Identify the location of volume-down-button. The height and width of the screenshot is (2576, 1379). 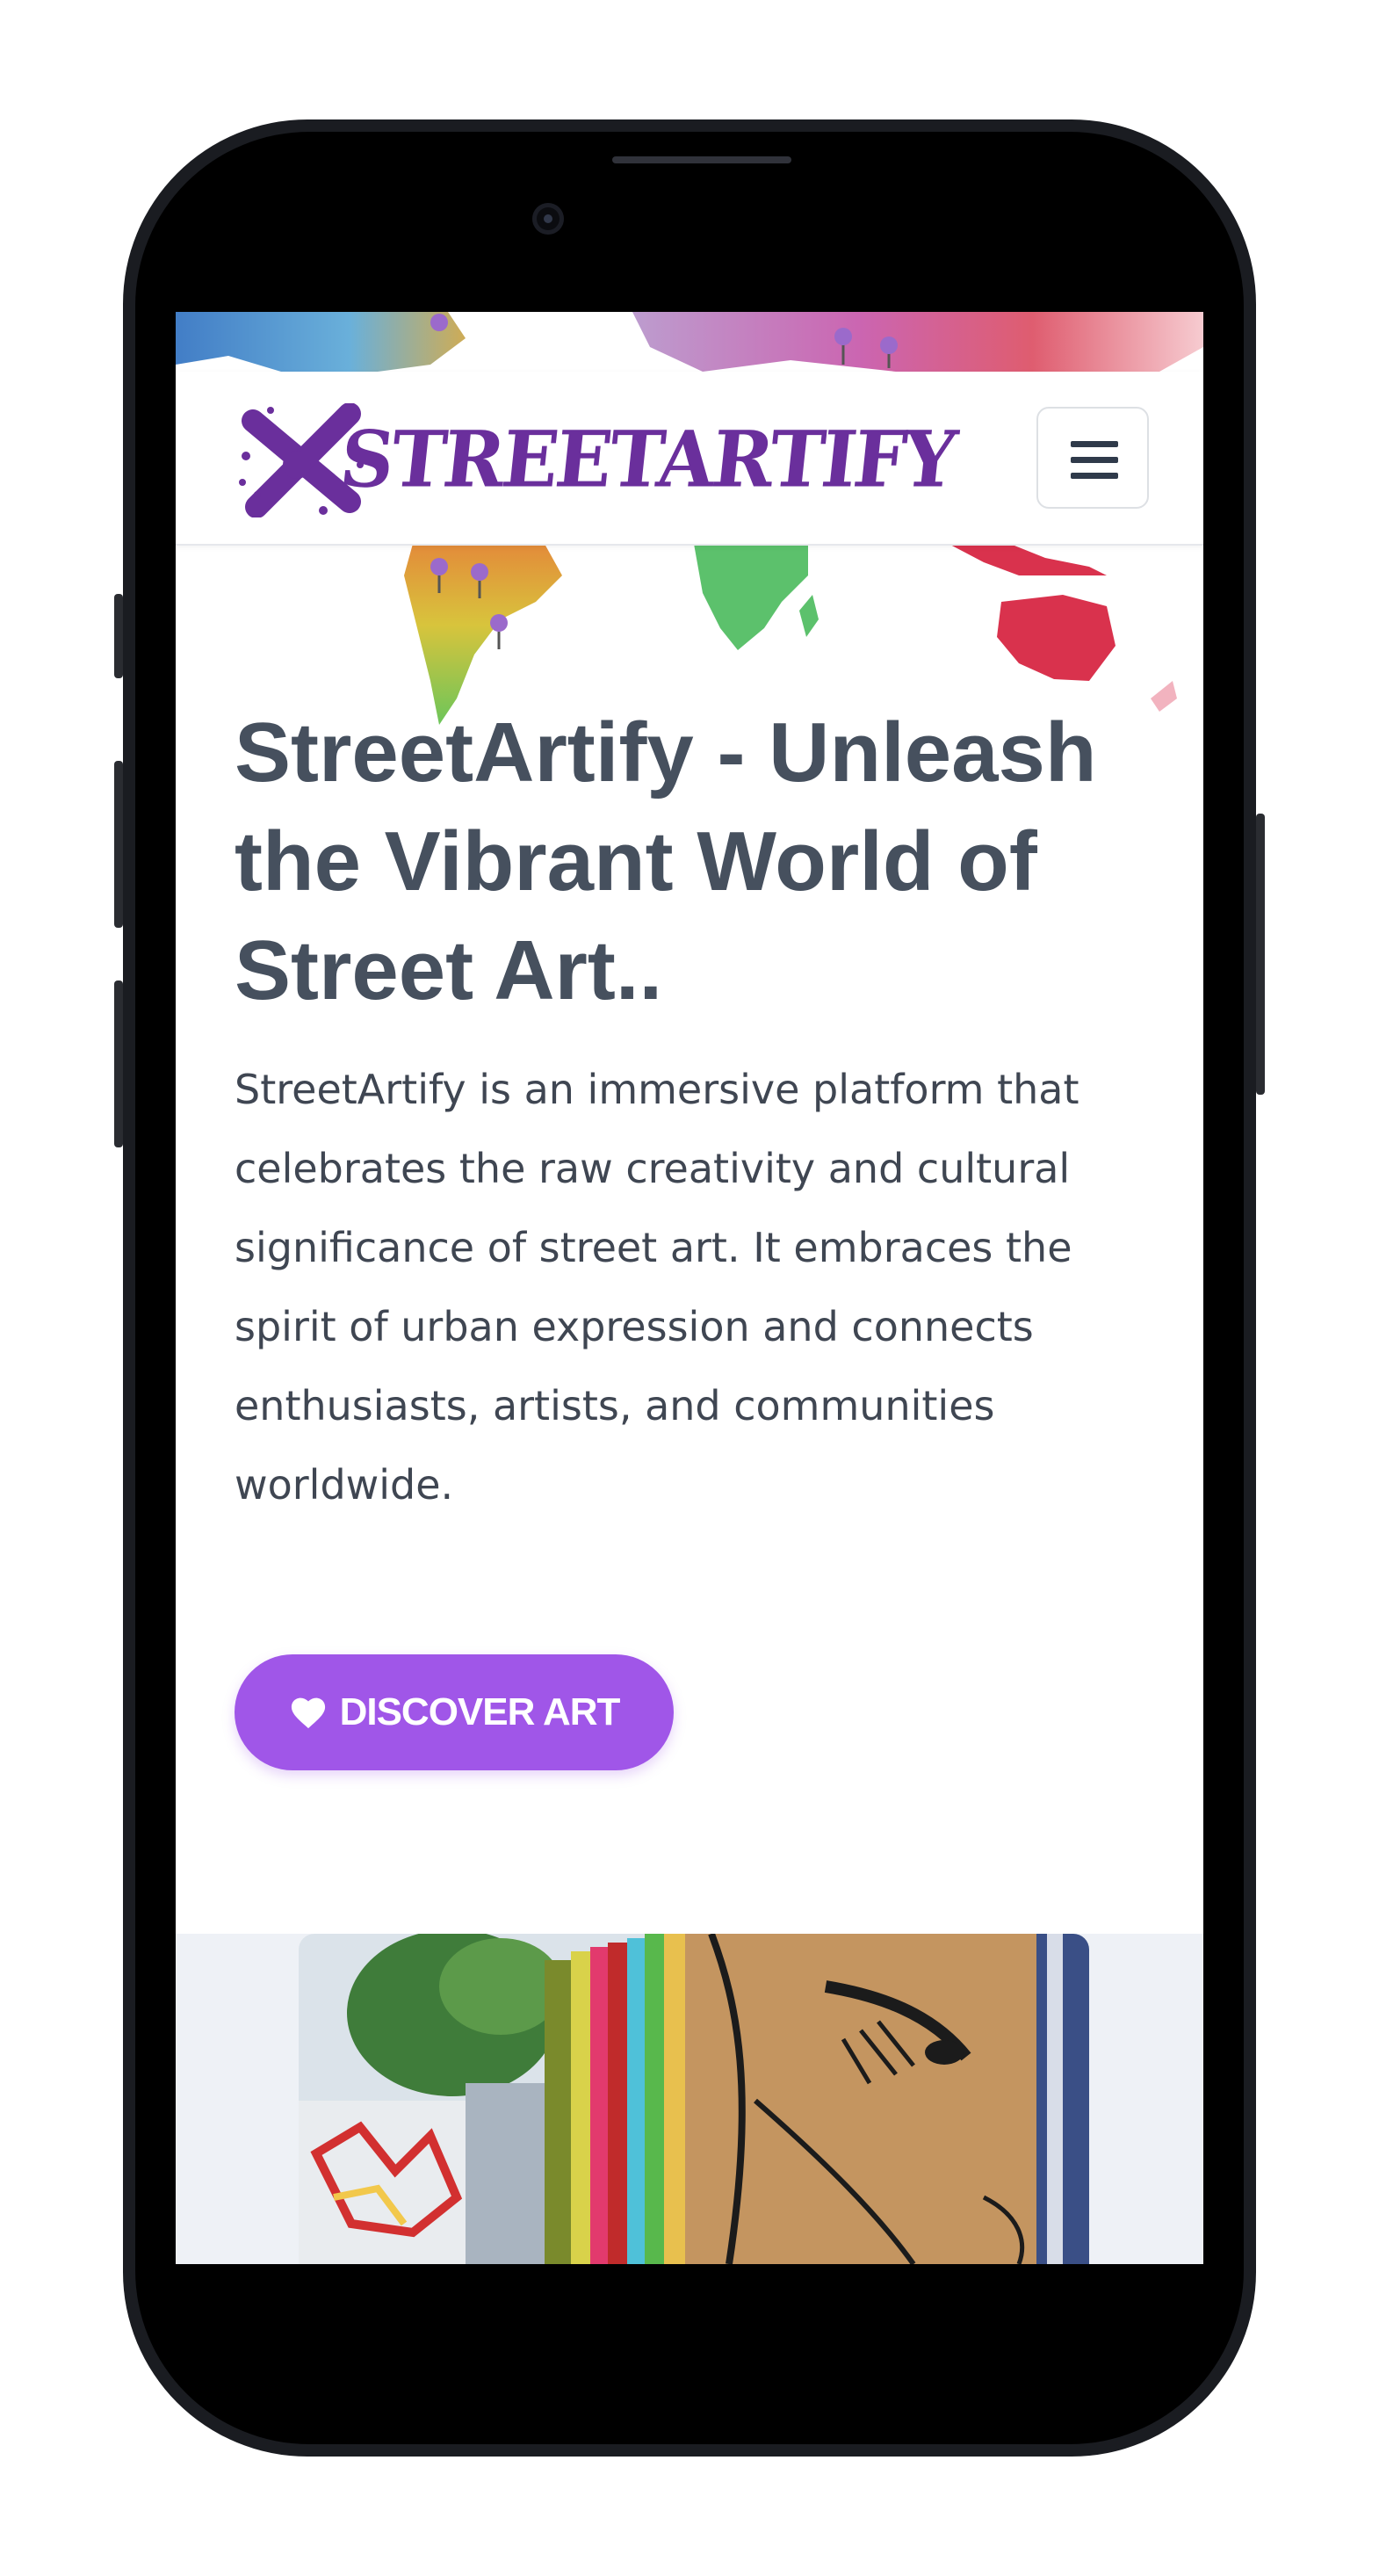
(118, 1063).